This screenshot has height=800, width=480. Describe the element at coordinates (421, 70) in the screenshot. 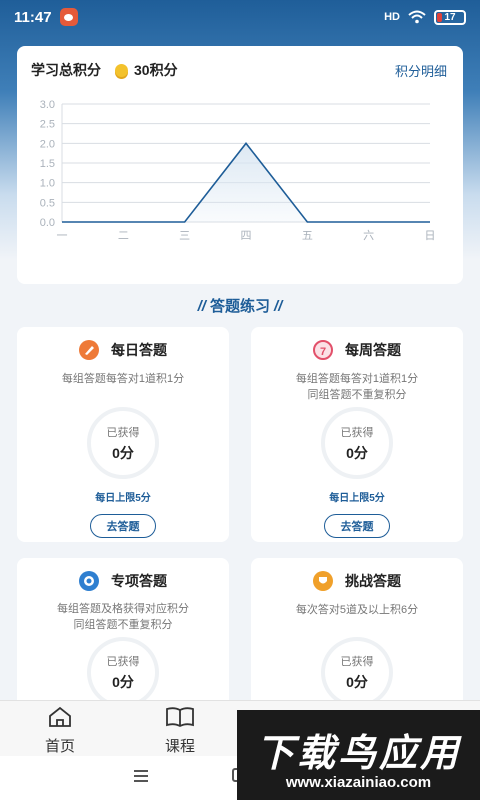

I see `points-detail-link: 积分明细` at that location.